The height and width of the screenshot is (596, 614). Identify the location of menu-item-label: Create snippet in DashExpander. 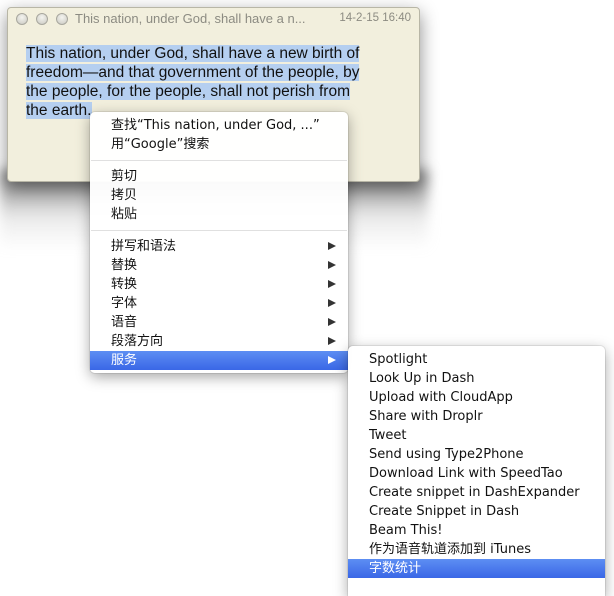
(474, 492).